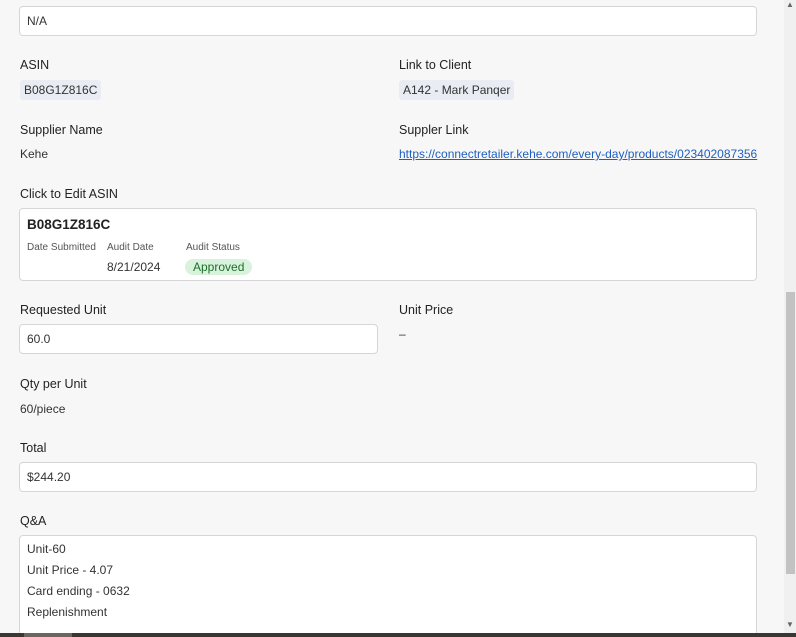 This screenshot has height=637, width=796. Describe the element at coordinates (790, 5) in the screenshot. I see `chevron-up-icon: ▲` at that location.